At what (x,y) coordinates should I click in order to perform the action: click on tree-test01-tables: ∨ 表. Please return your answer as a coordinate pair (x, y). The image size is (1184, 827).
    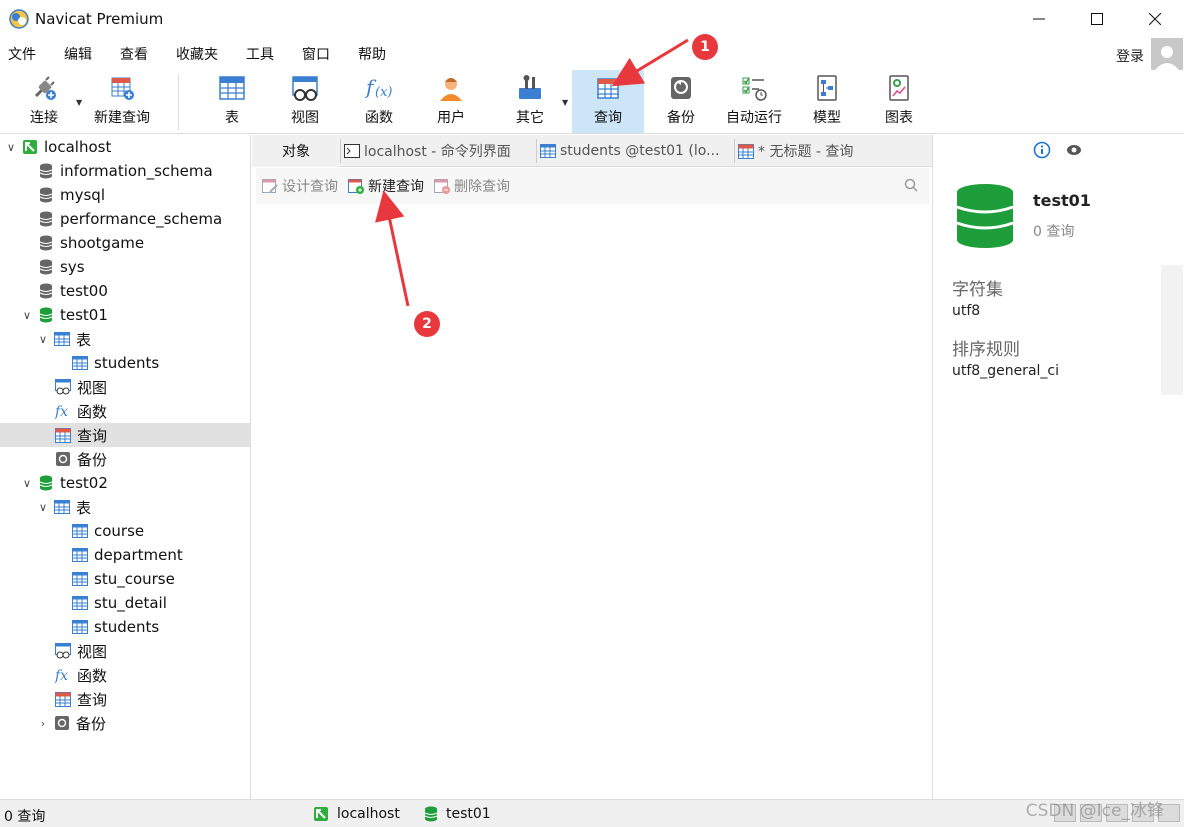
    Looking at the image, I should click on (63, 339).